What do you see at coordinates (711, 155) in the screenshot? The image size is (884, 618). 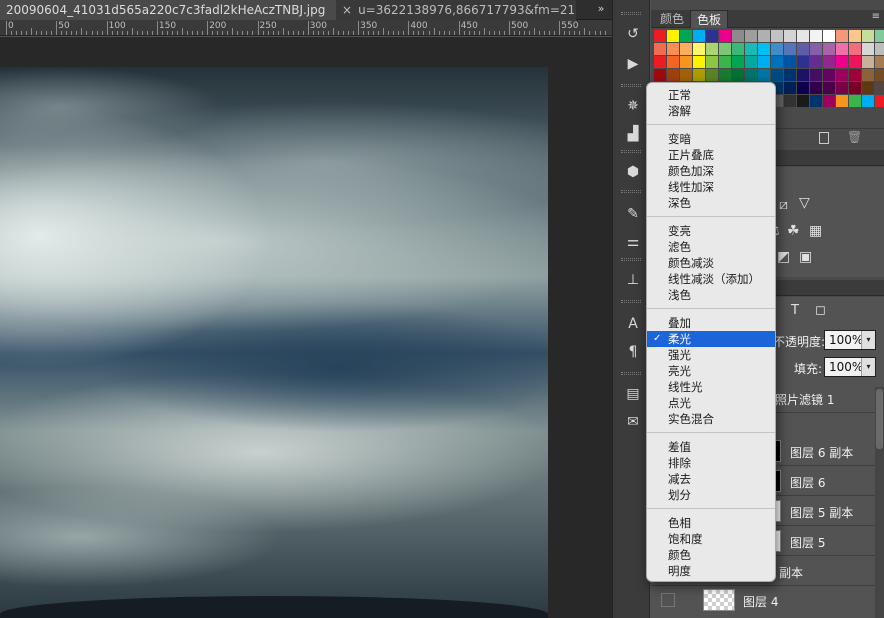 I see `blend-mode-item: 正片叠底` at bounding box center [711, 155].